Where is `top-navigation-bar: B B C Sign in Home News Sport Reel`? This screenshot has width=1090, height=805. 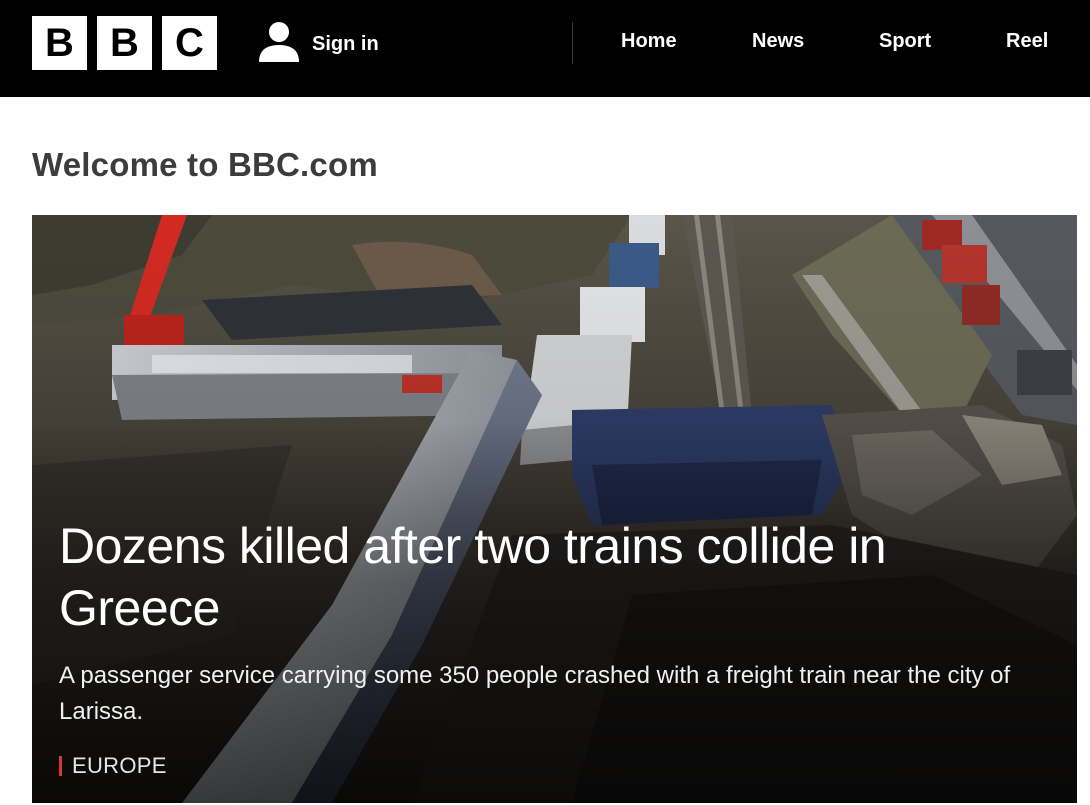 top-navigation-bar: B B C Sign in Home News Sport Reel is located at coordinates (545, 48).